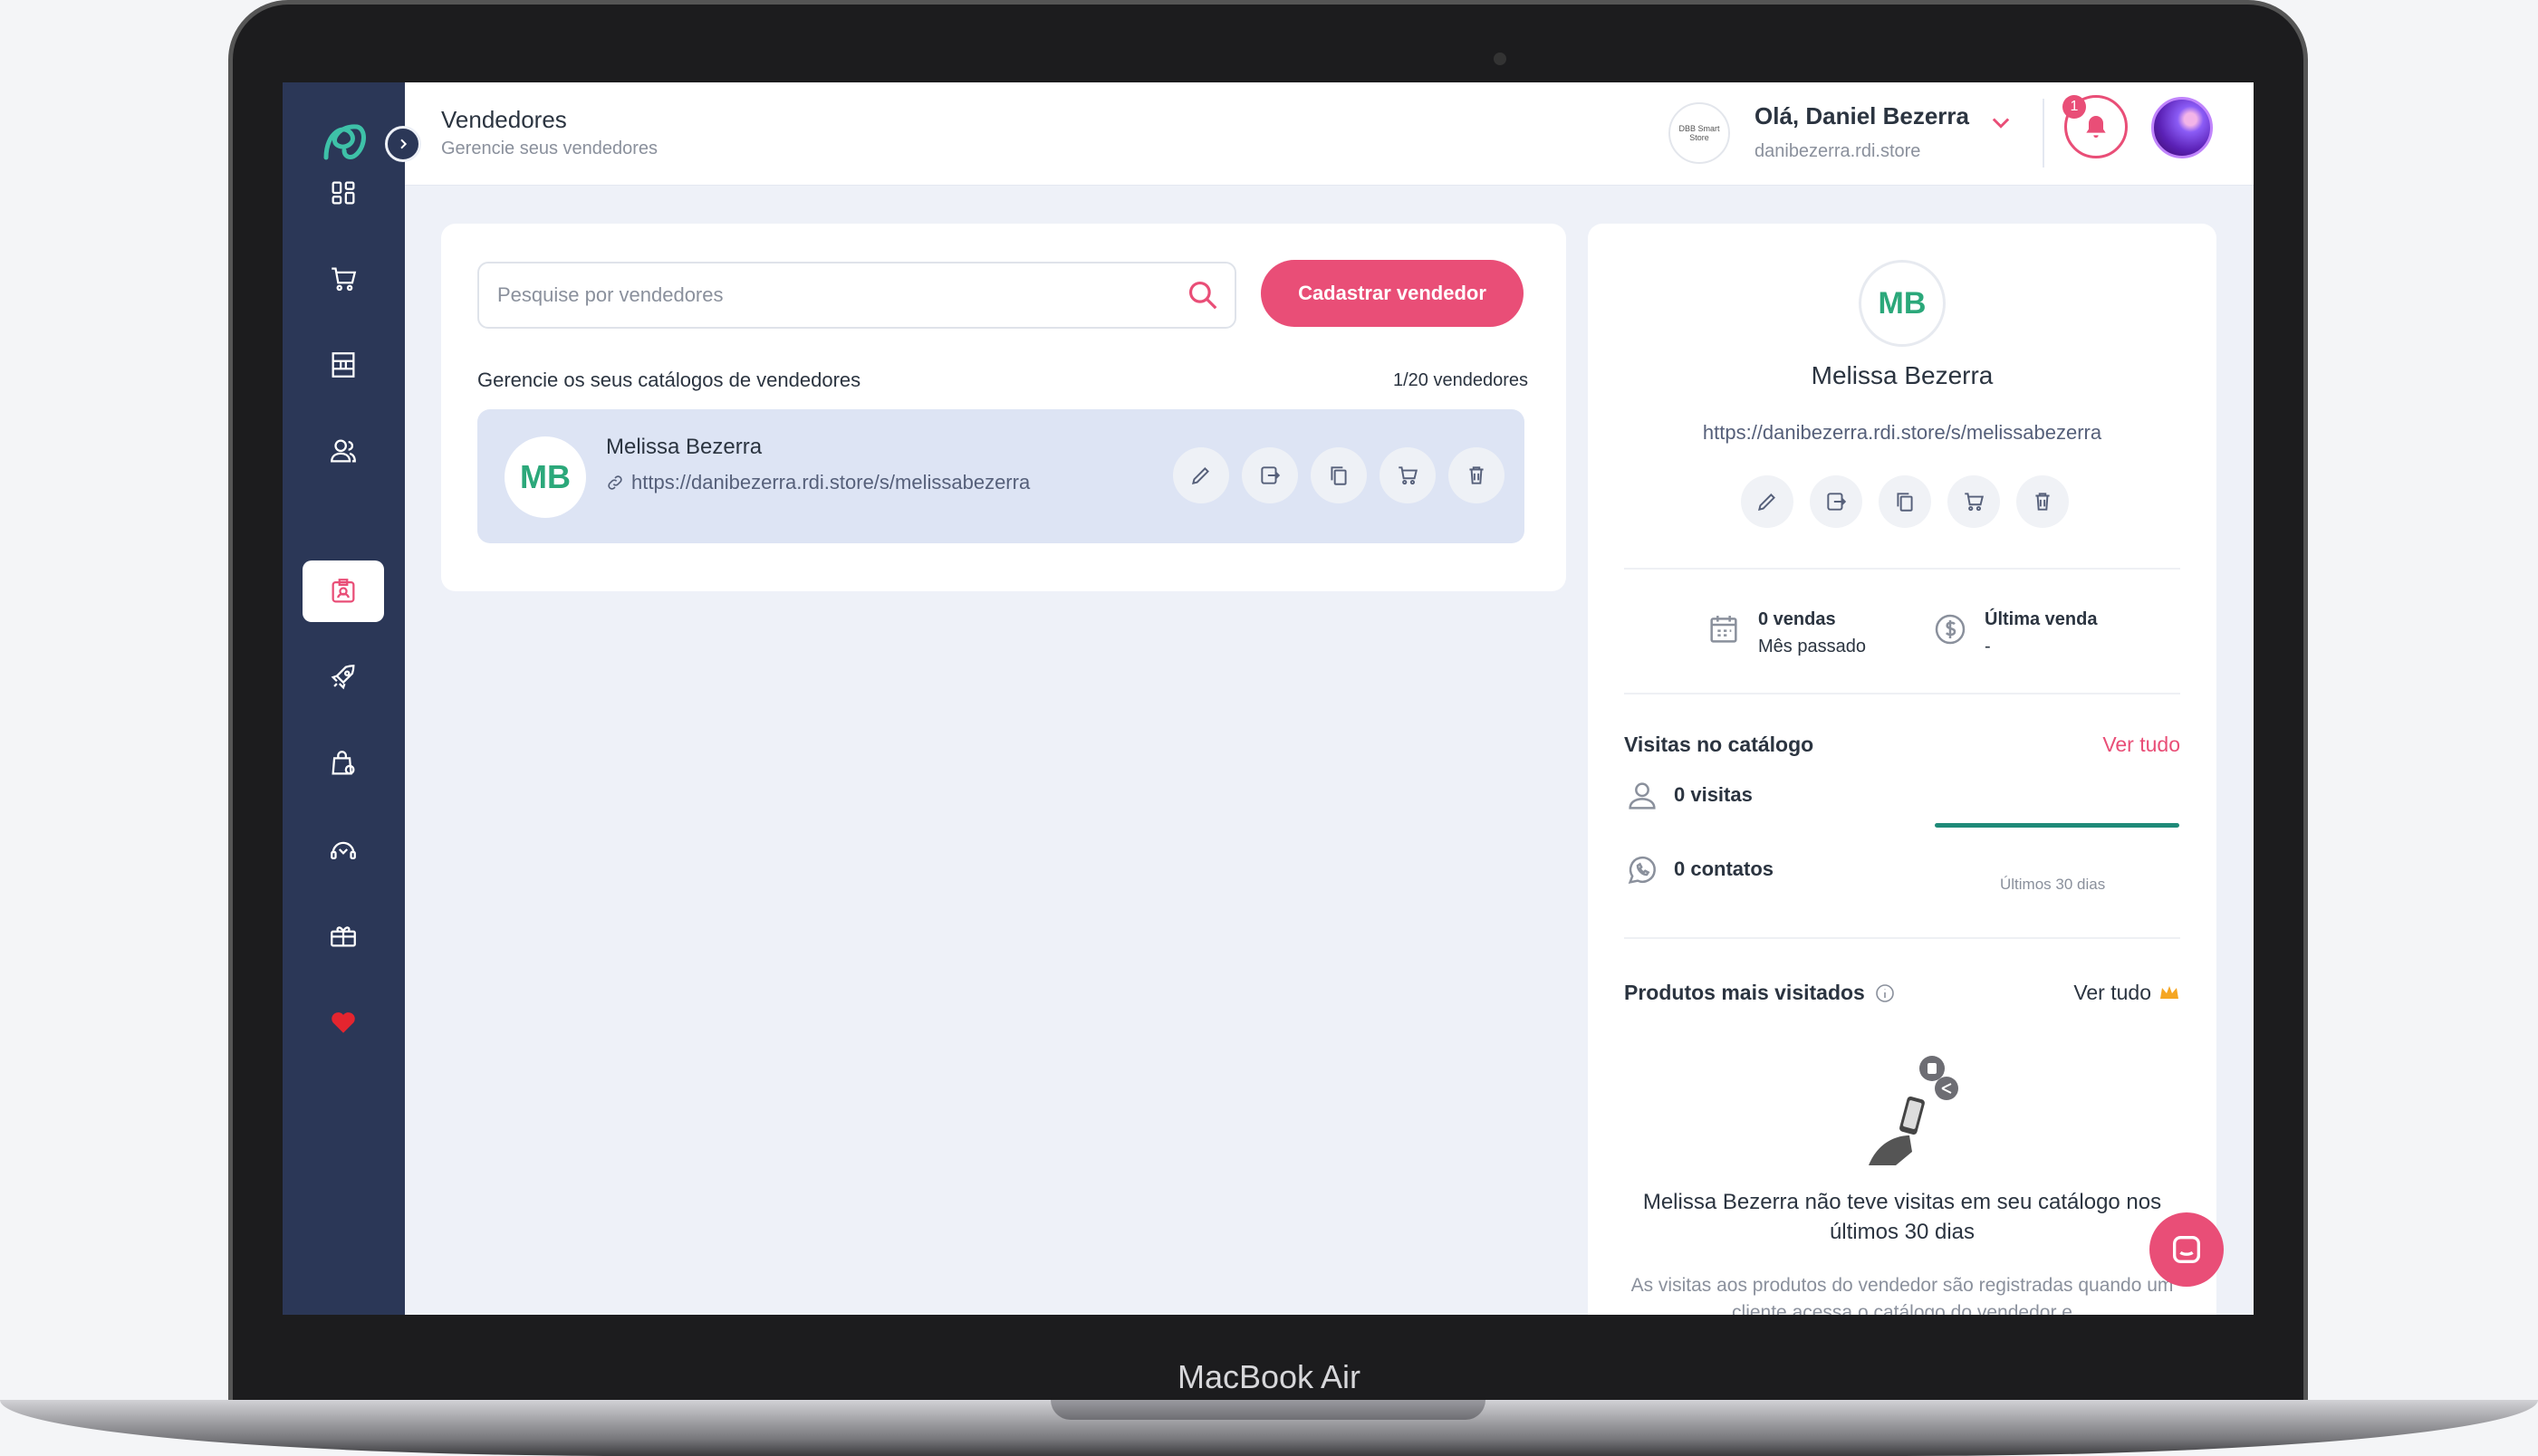 This screenshot has width=2538, height=1456. What do you see at coordinates (1902, 375) in the screenshot?
I see `detail-name: Melissa Bezerra` at bounding box center [1902, 375].